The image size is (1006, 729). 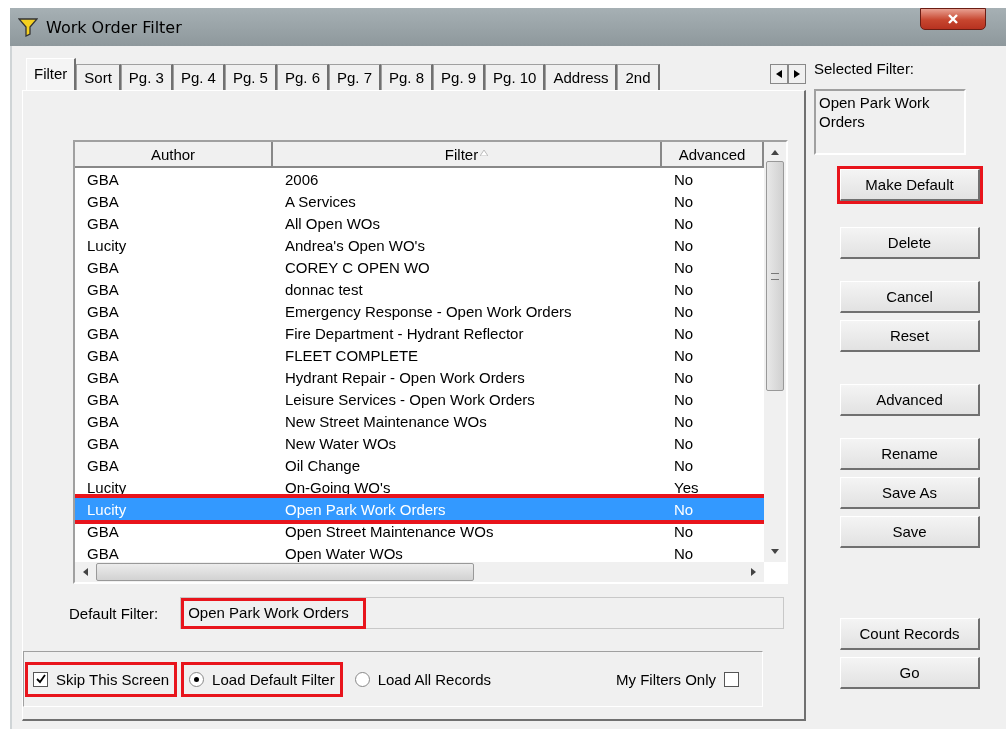 I want to click on table-row: GBA FLEET COMPLETE No, so click(x=419, y=355).